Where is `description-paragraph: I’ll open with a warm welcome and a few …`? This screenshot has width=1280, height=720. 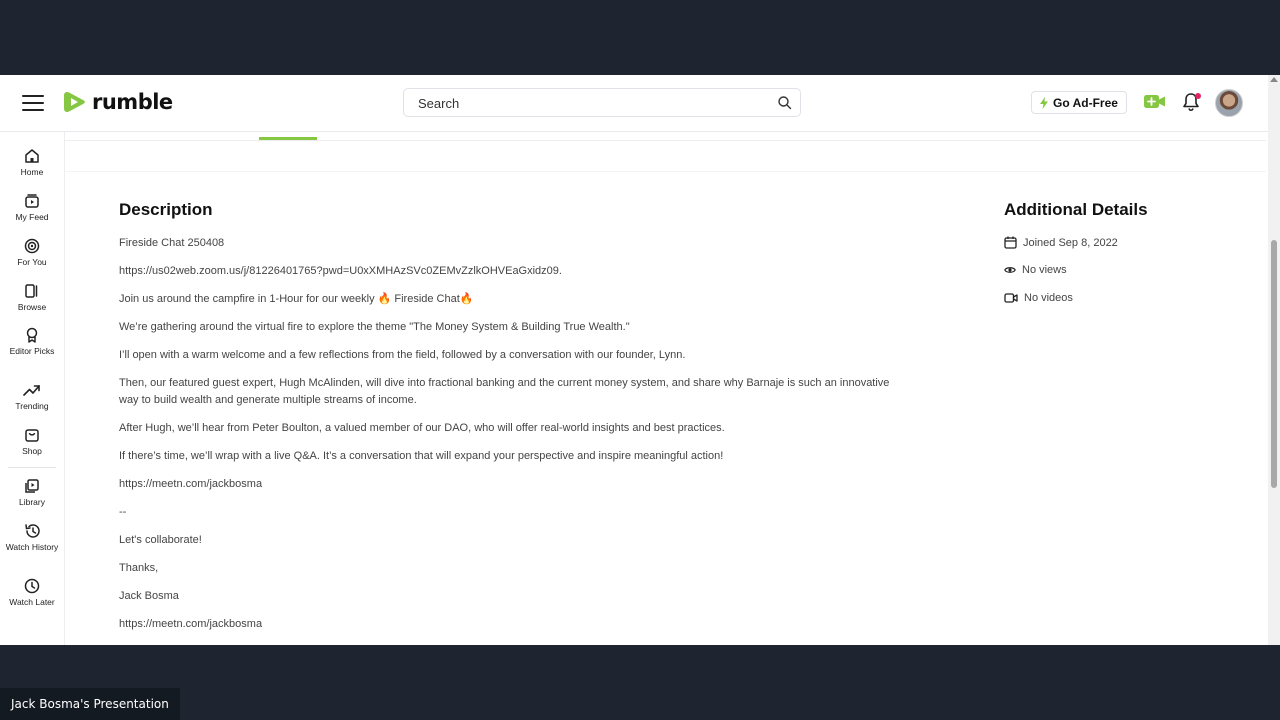
description-paragraph: I’ll open with a warm welcome and a few … is located at coordinates (402, 355).